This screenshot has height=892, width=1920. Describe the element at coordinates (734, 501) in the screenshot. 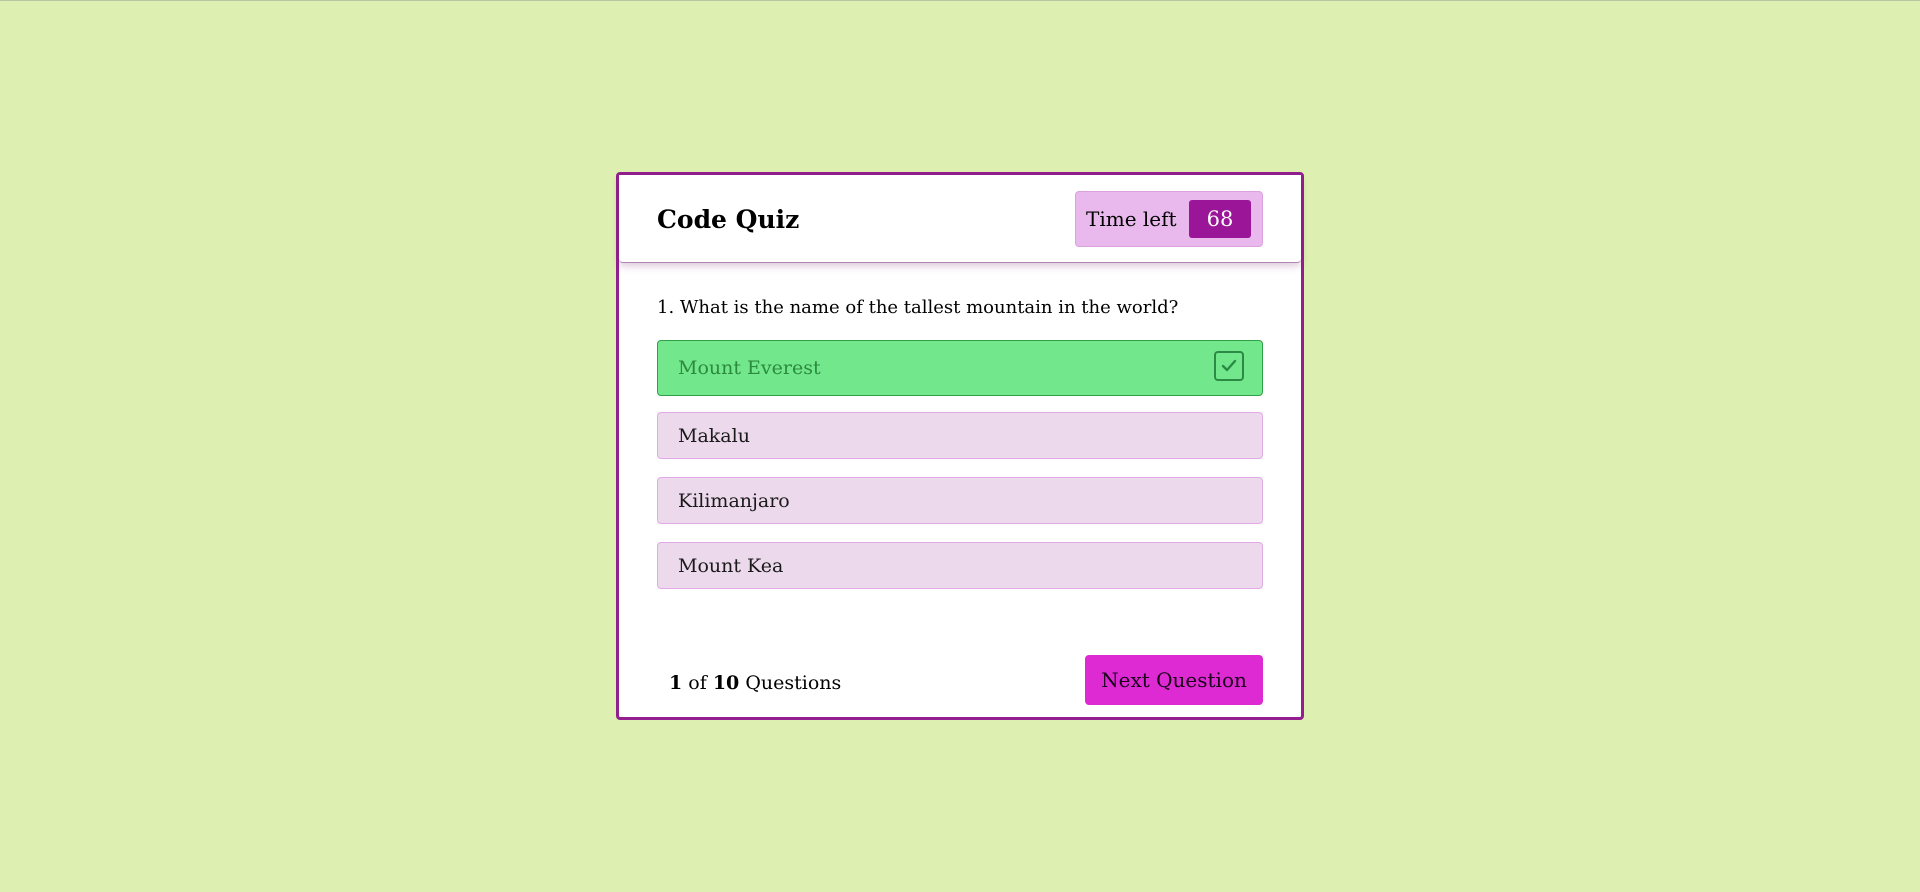

I see `option-label: Kilimanjaro` at that location.